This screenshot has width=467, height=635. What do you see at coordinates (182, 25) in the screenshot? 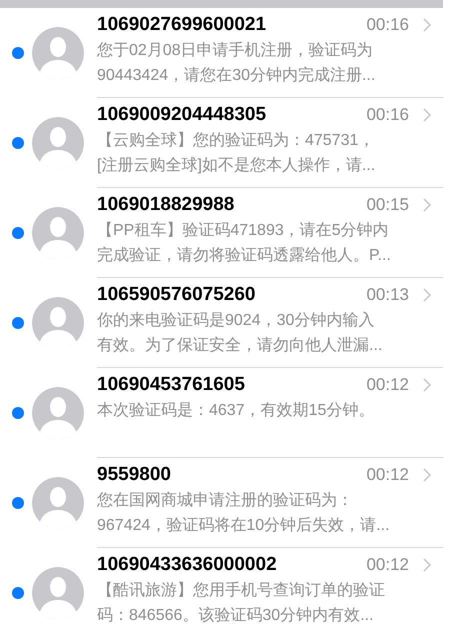
I see `sender-number: 1069027699600021` at bounding box center [182, 25].